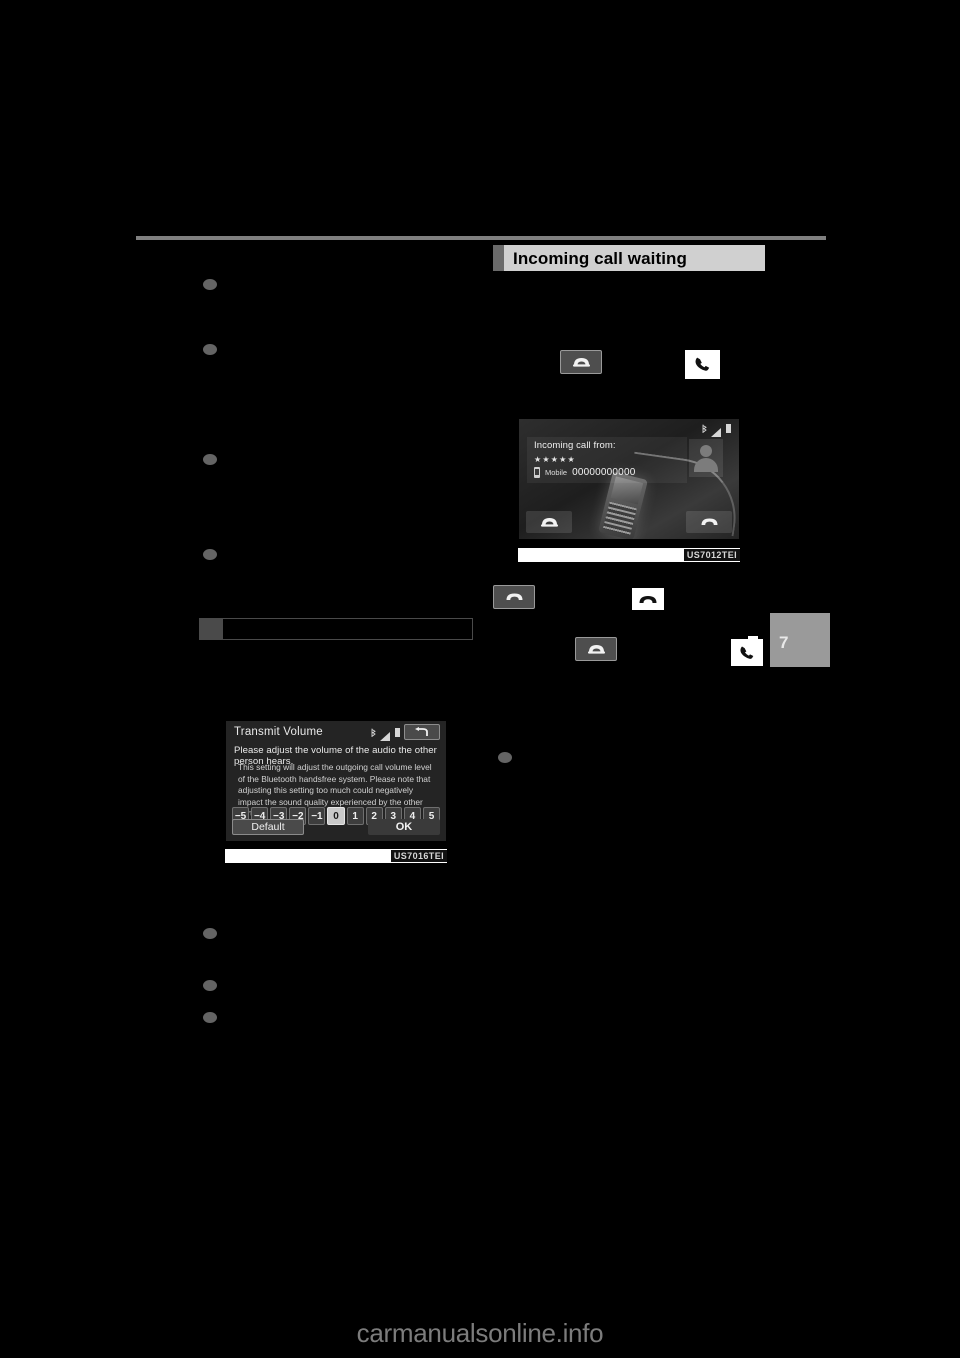  I want to click on avatar, so click(706, 458).